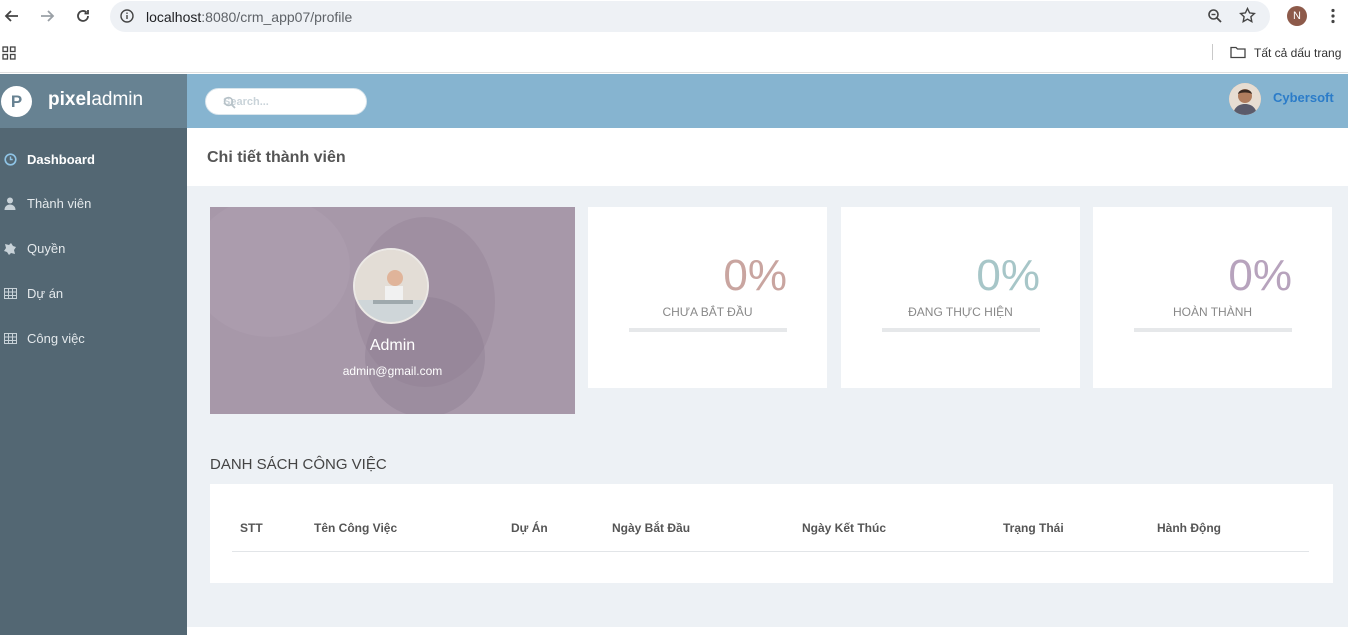 This screenshot has height=635, width=1348. I want to click on all-bookmarks-link: Tất cả dấu trang, so click(1297, 53).